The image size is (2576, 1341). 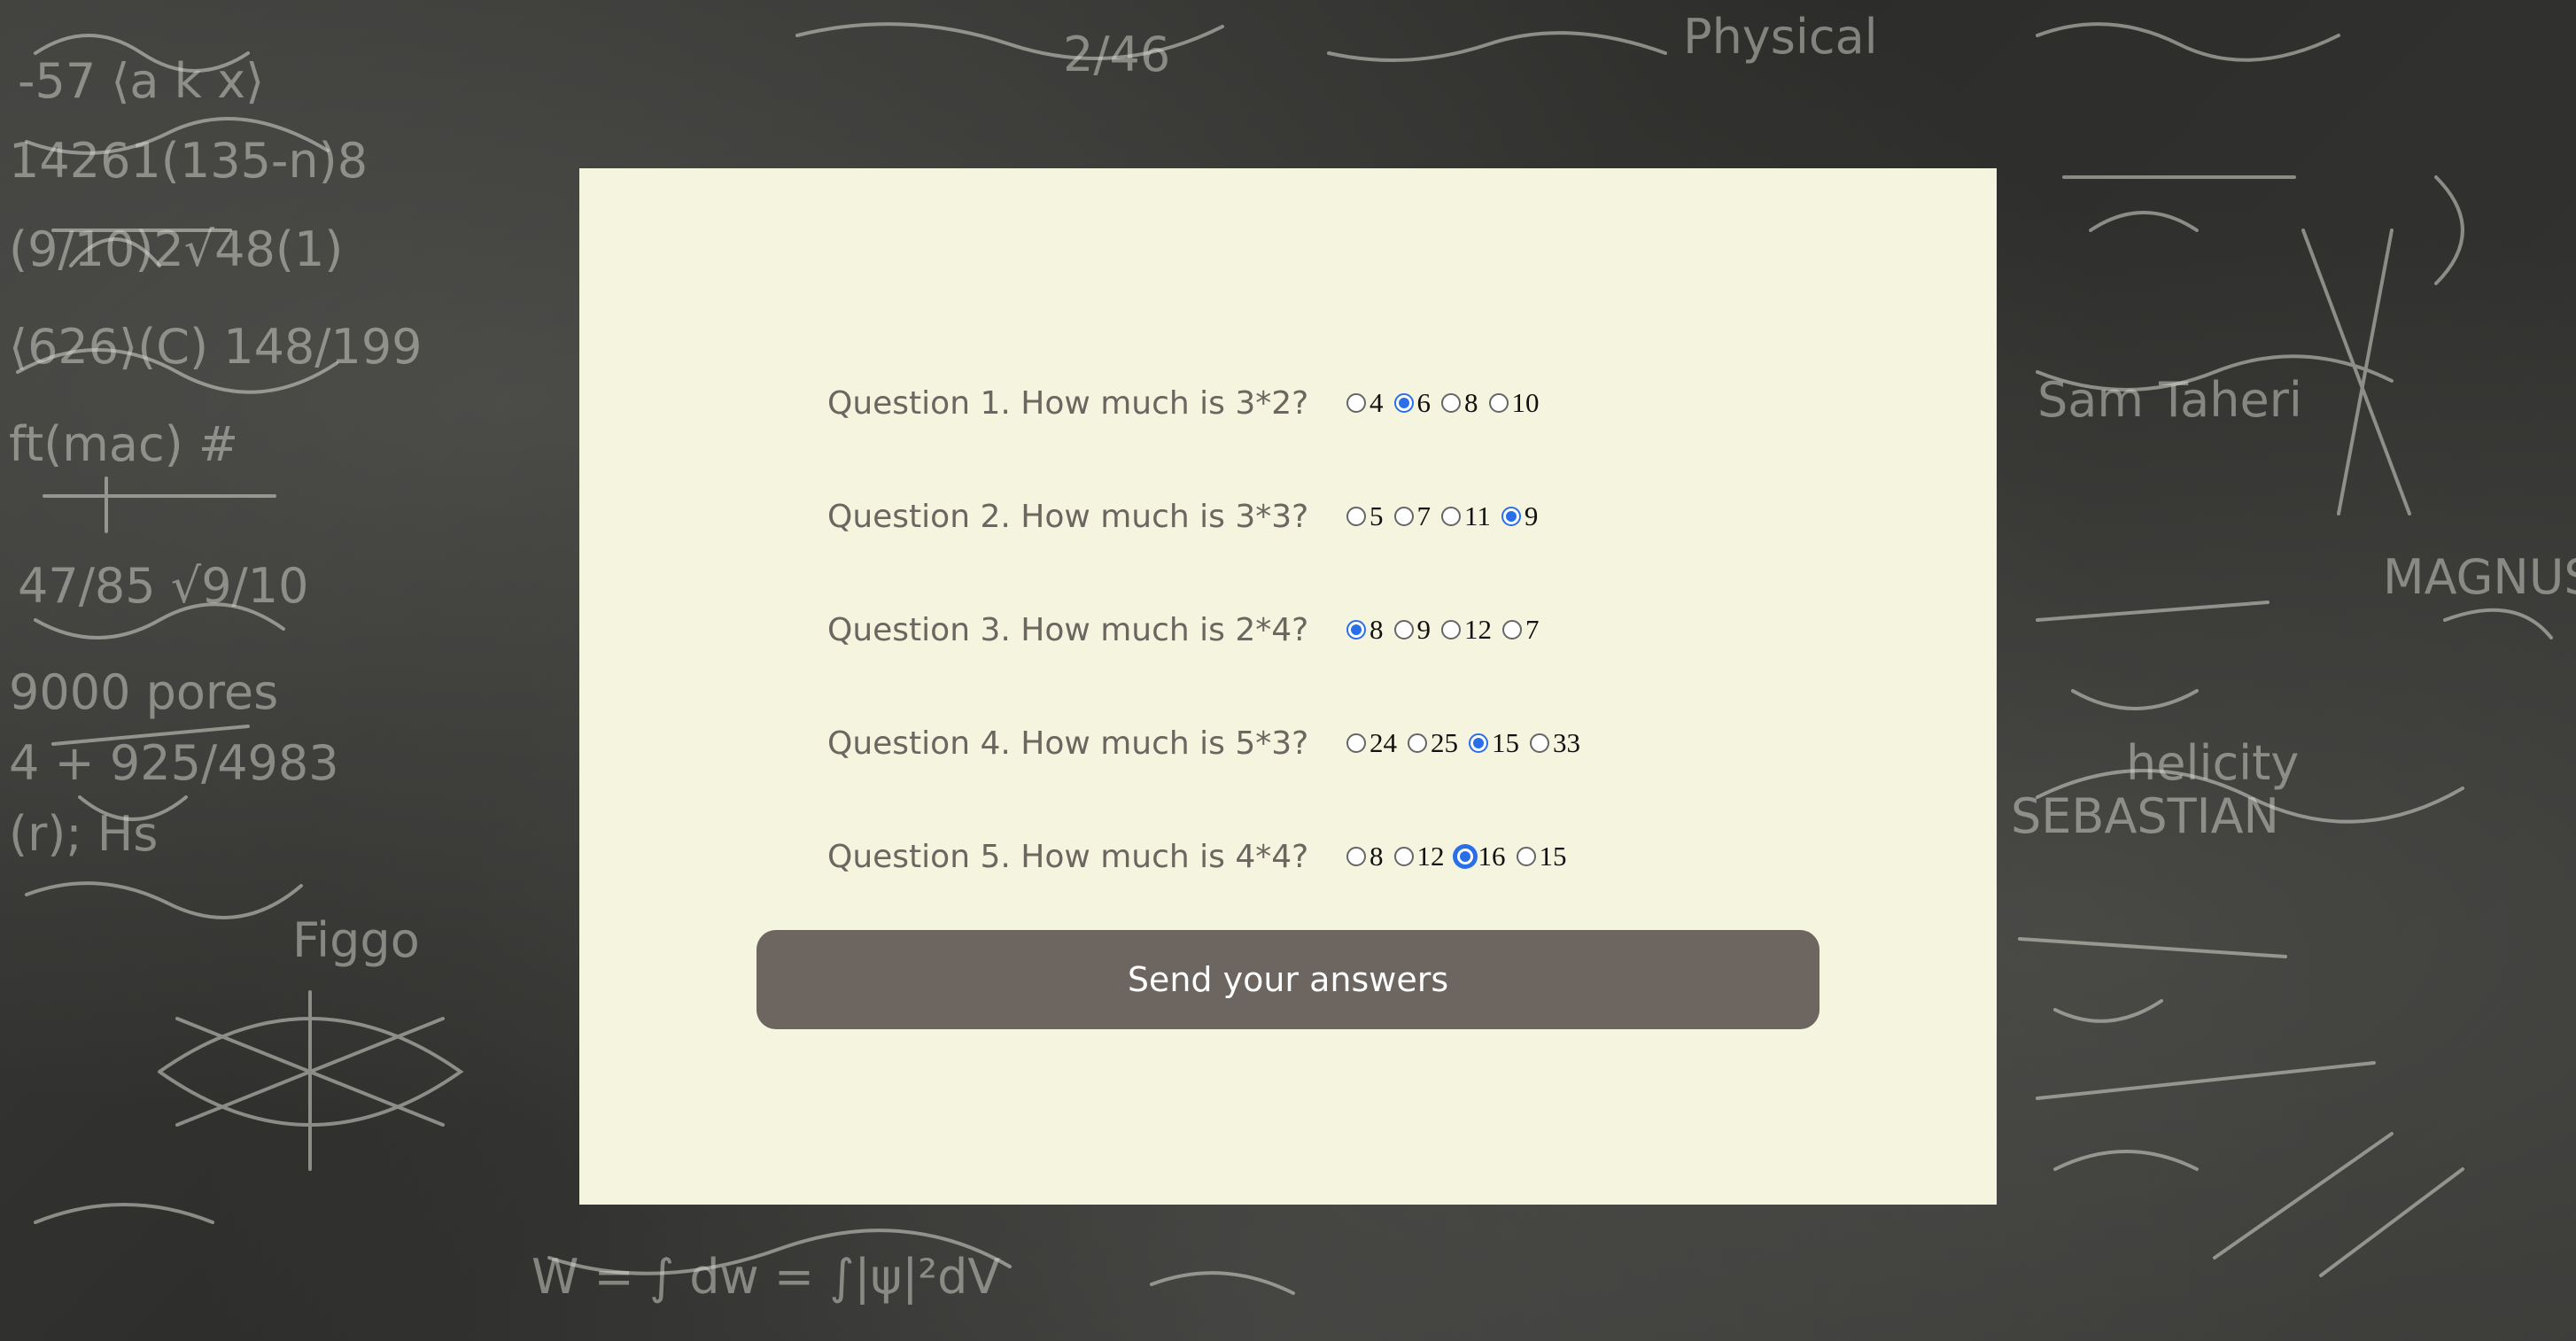 I want to click on question-2-text: Question 2. How much is 3*3?, so click(x=1068, y=516).